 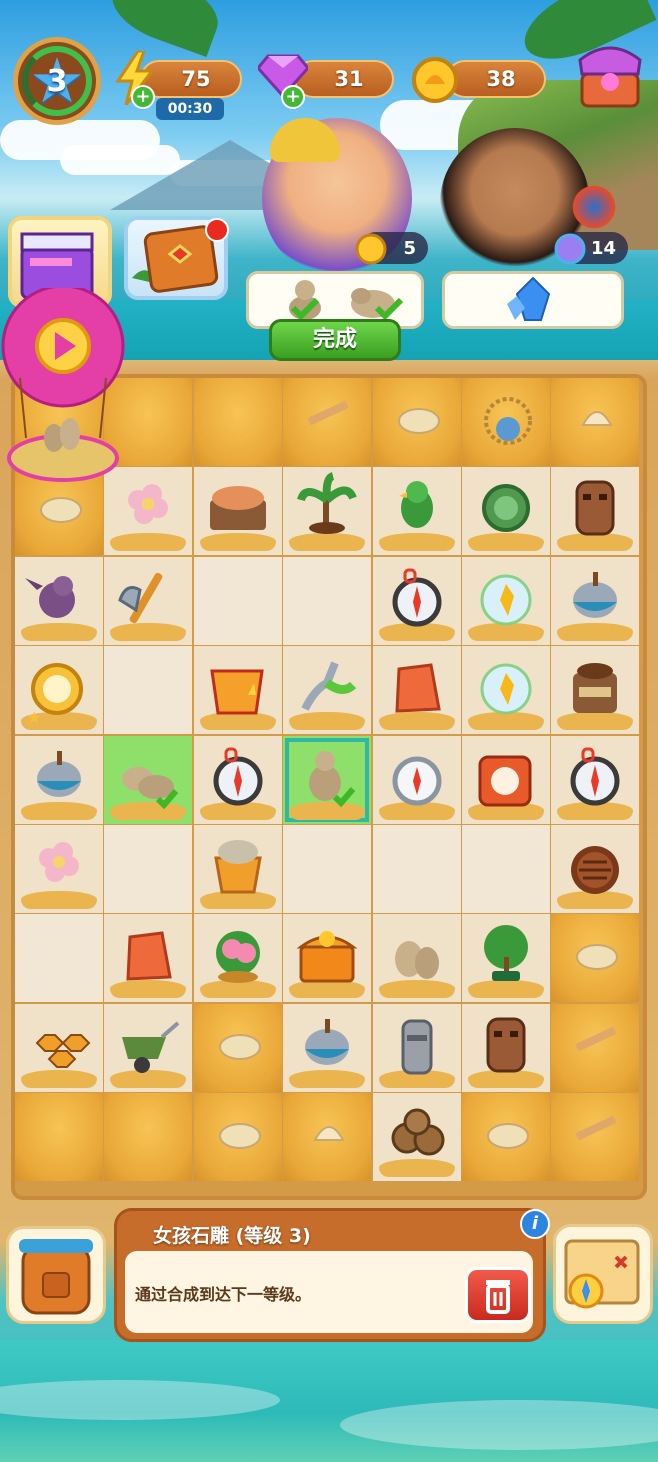 I want to click on sand-necklace-icon, so click(x=506, y=422).